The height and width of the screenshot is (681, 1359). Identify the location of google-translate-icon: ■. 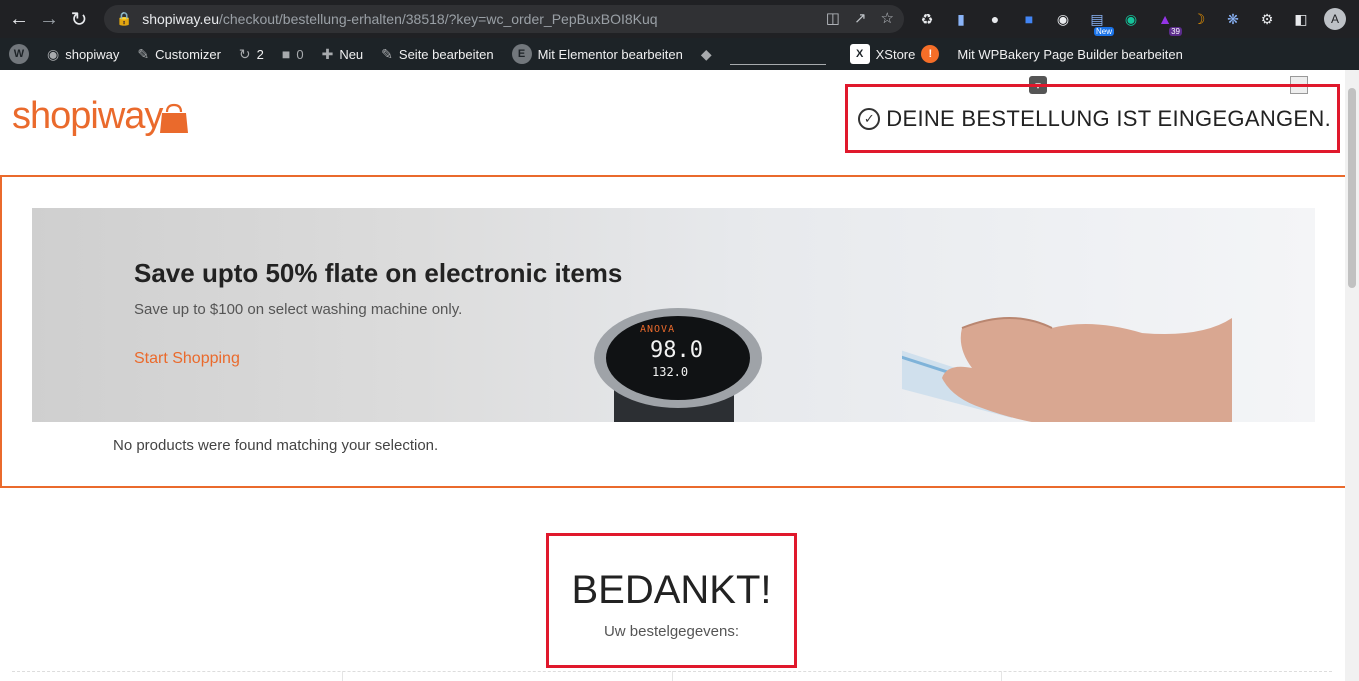
(1029, 19).